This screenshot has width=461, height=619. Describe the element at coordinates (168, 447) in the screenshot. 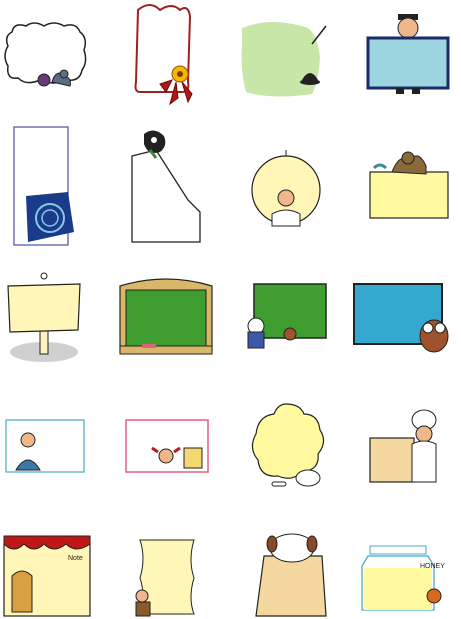

I see `frame-with-girl` at that location.